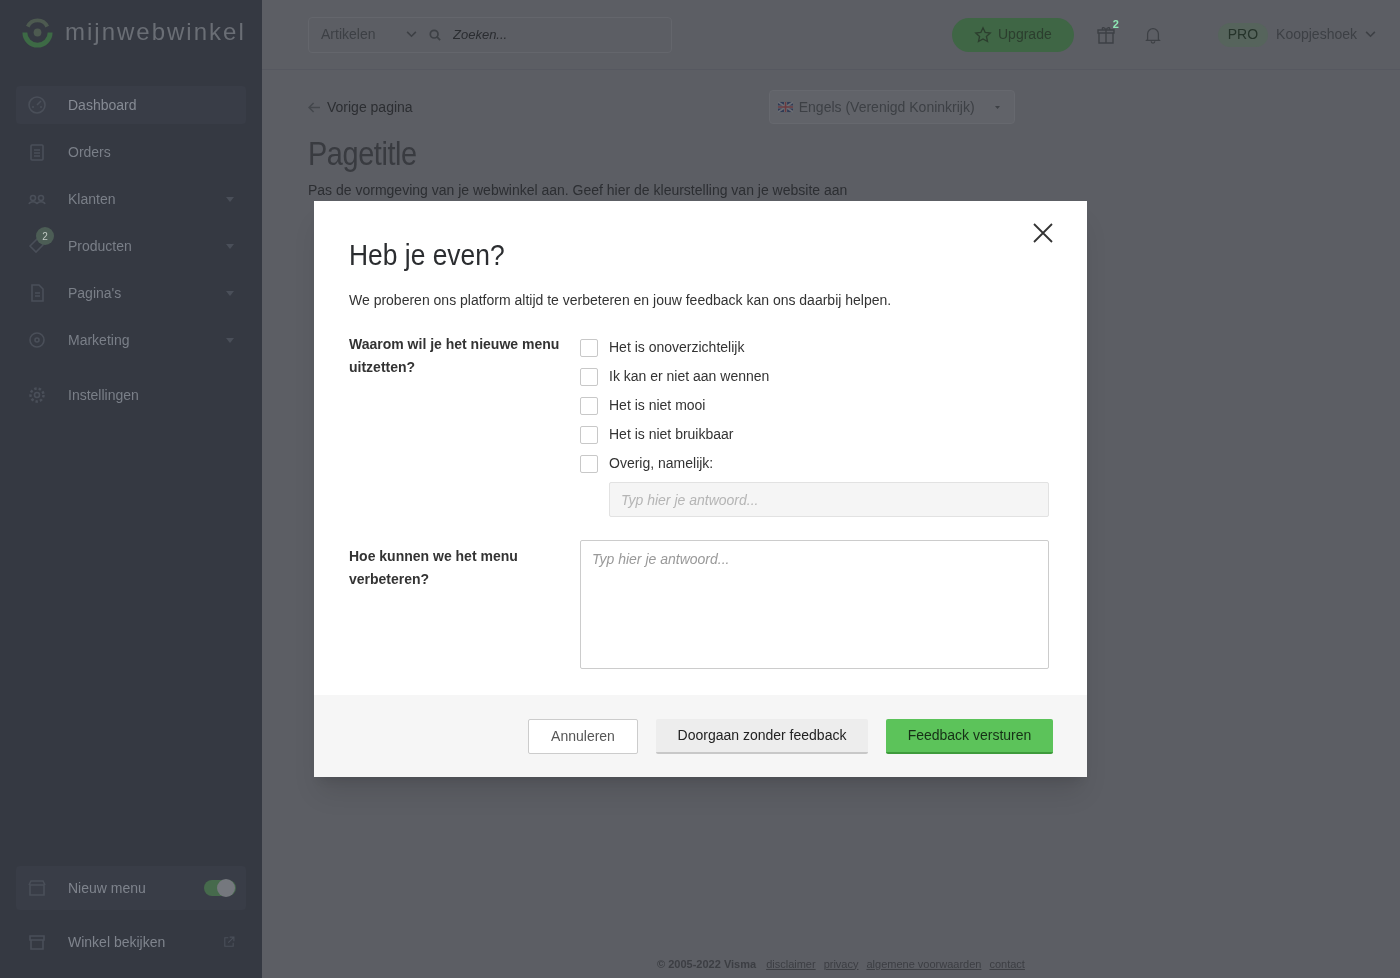 This screenshot has width=1400, height=978. I want to click on question-label: Waarom wil je het nieuwe menu uitzetten?, so click(455, 356).